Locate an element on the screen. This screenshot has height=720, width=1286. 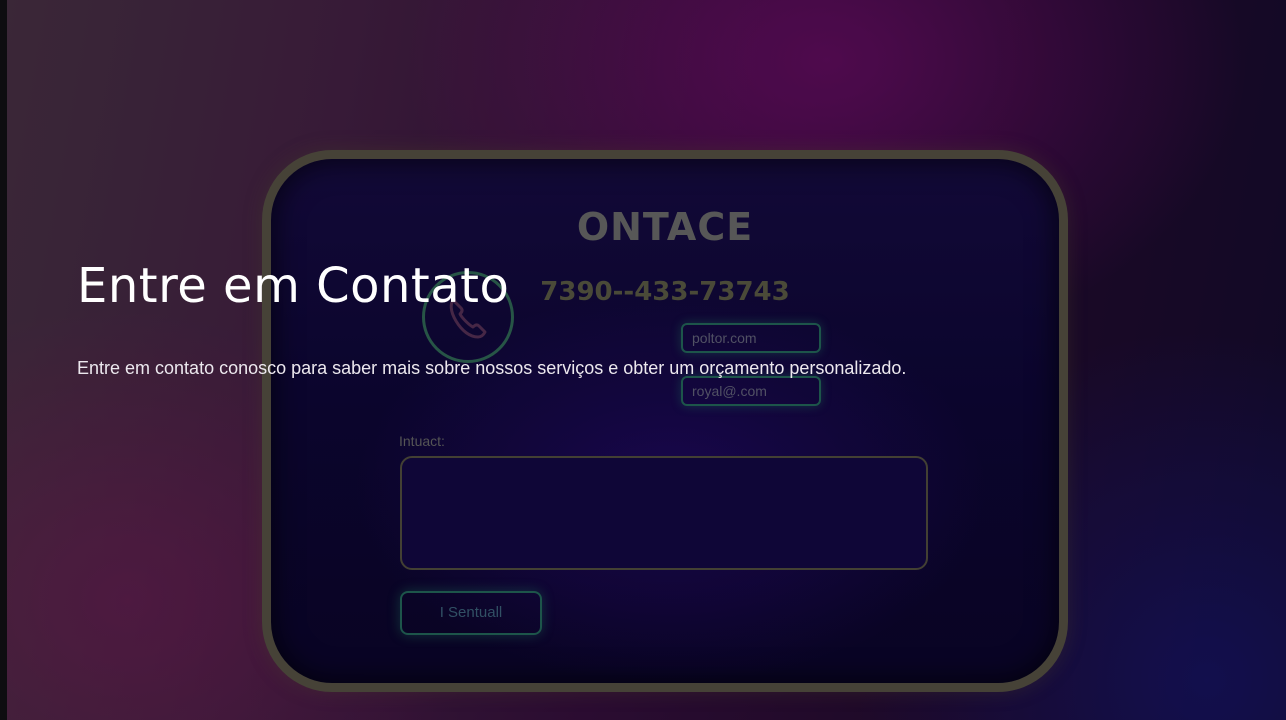
page-title: Entre em Contato is located at coordinates (293, 286).